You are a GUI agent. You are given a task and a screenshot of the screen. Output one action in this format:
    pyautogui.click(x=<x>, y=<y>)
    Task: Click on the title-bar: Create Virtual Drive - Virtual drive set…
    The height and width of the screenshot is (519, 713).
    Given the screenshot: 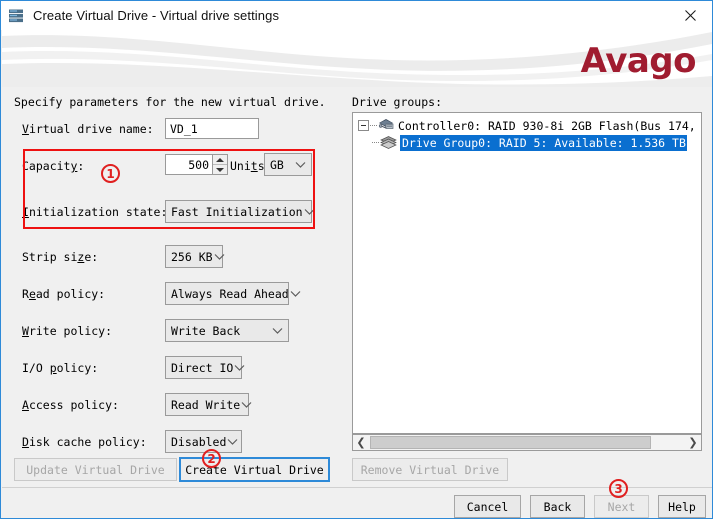 What is the action you would take?
    pyautogui.click(x=356, y=15)
    